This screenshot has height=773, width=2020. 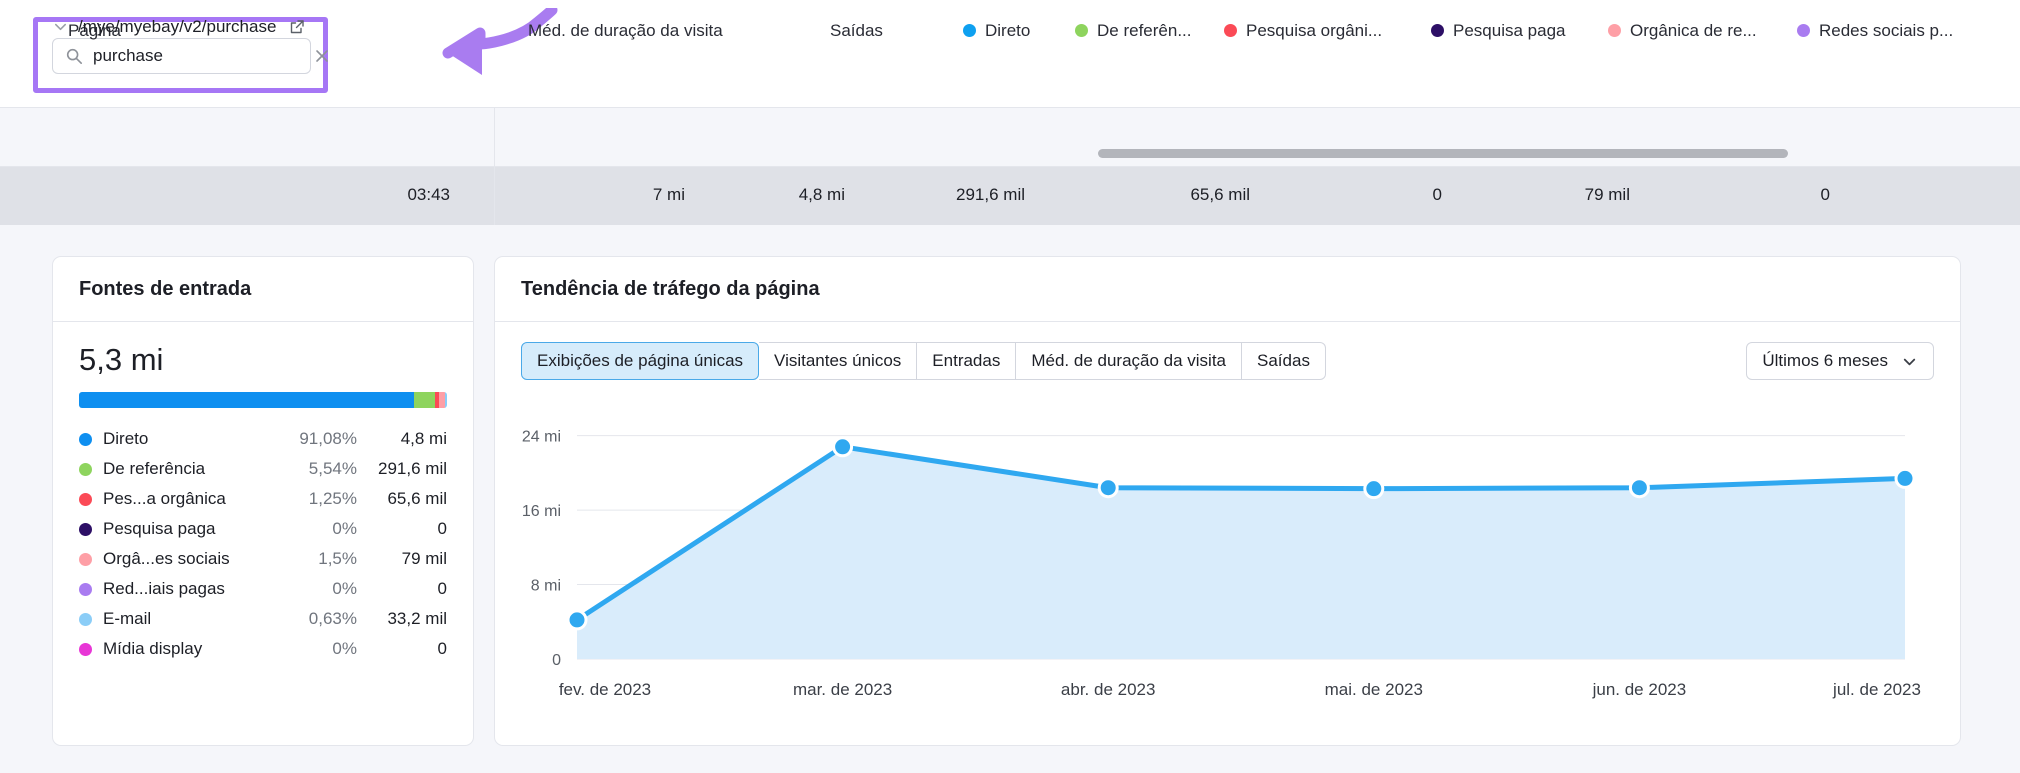 I want to click on row-page-cell: /mye/myebay/v2/purchase, so click(x=178, y=26).